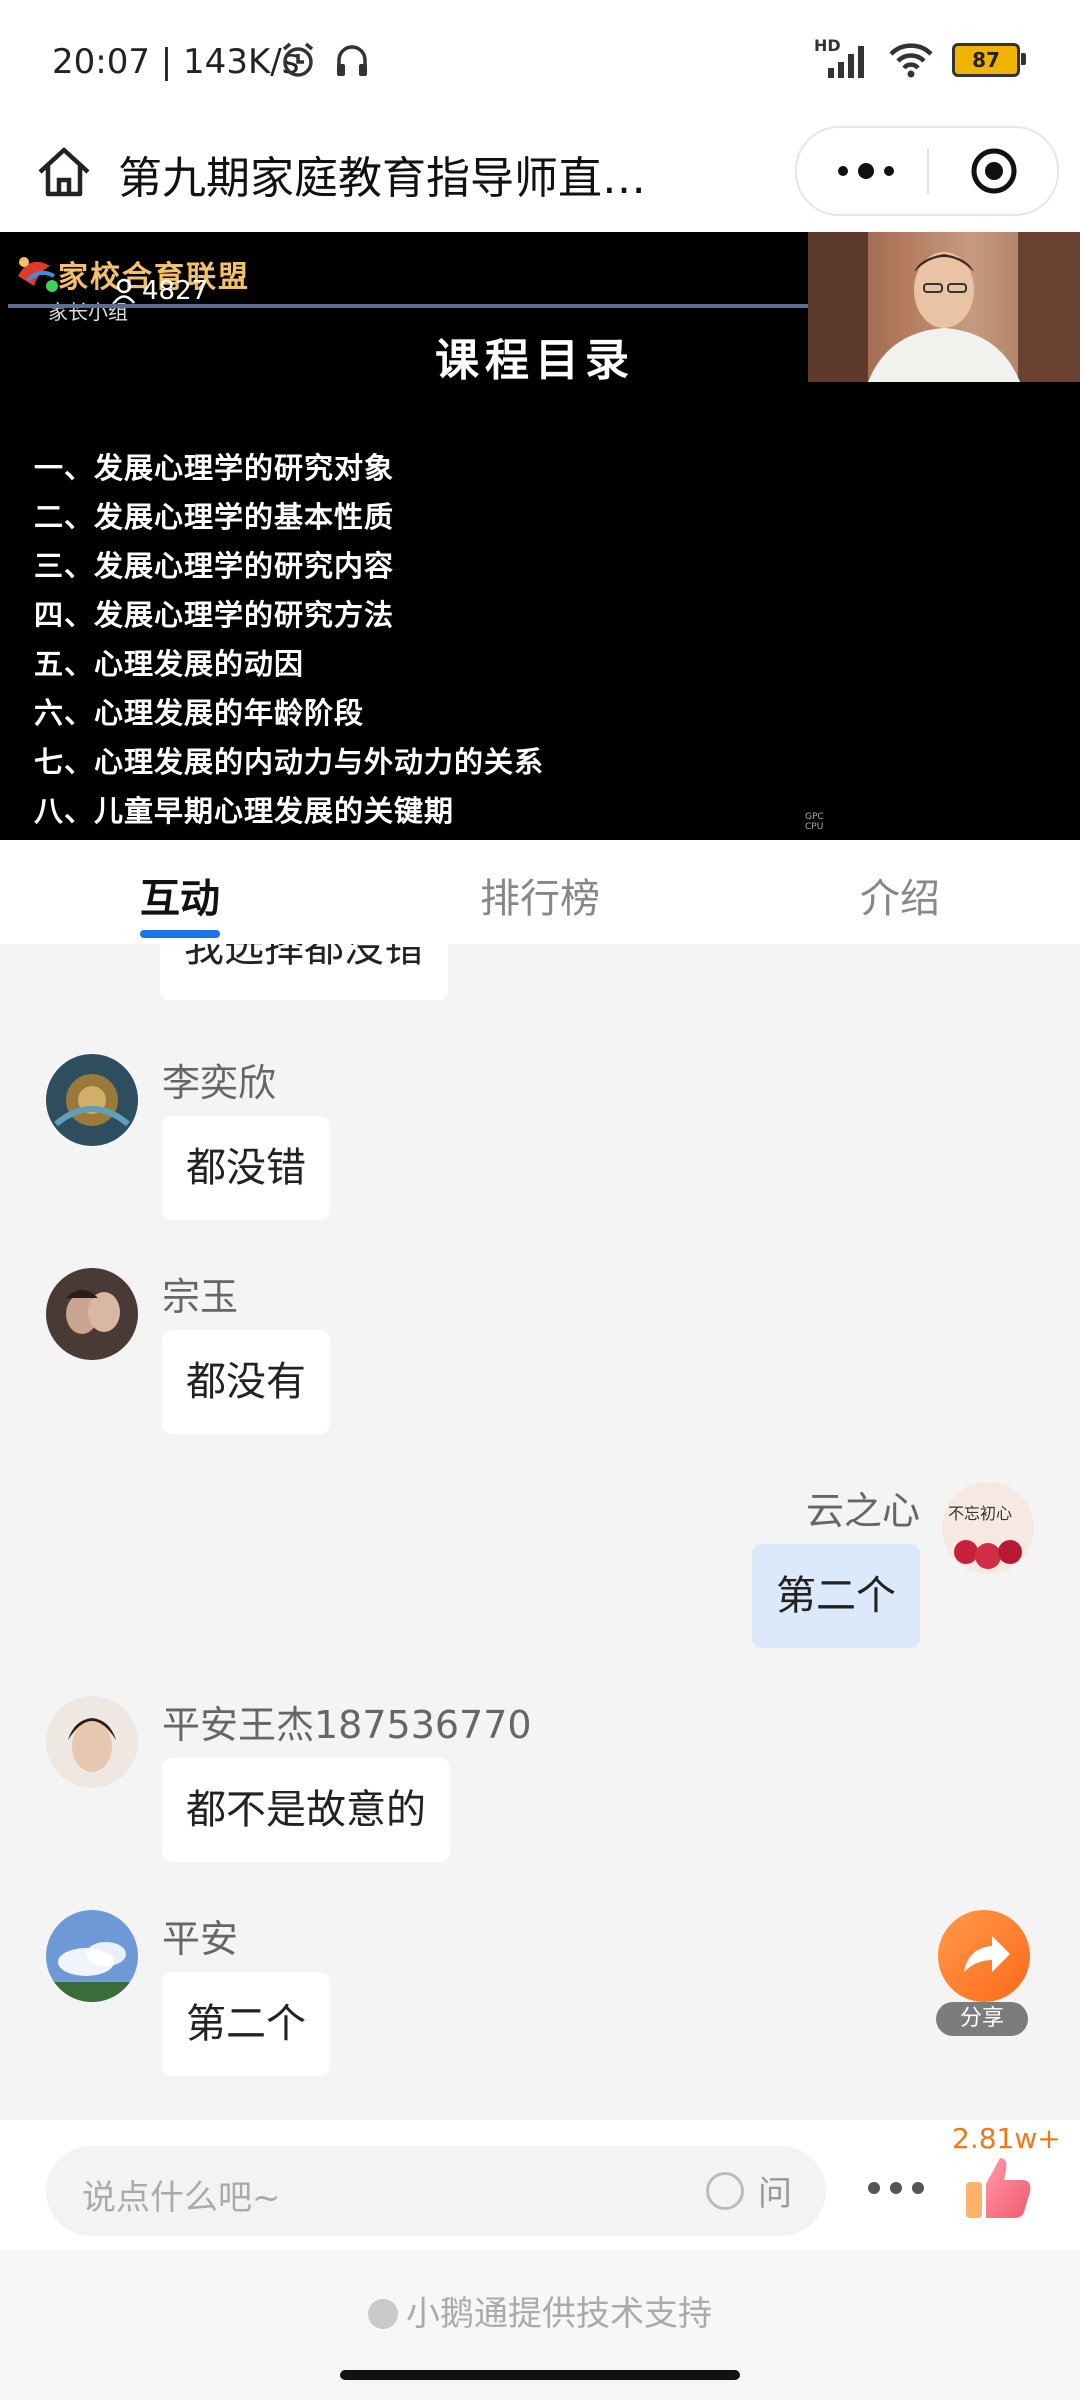 The height and width of the screenshot is (2400, 1080). I want to click on tab-interaction: 互动, so click(180, 895).